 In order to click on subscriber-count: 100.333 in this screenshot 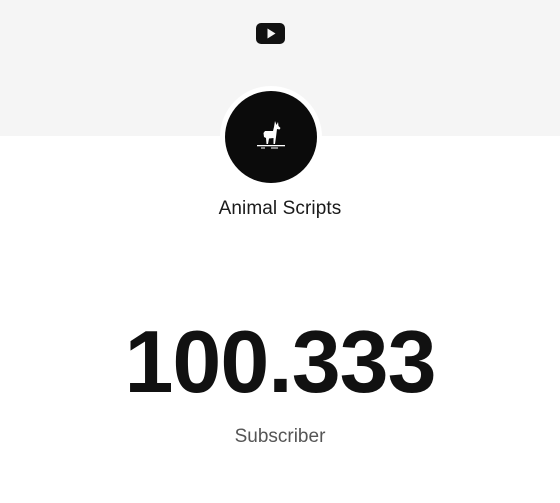, I will do `click(280, 361)`.